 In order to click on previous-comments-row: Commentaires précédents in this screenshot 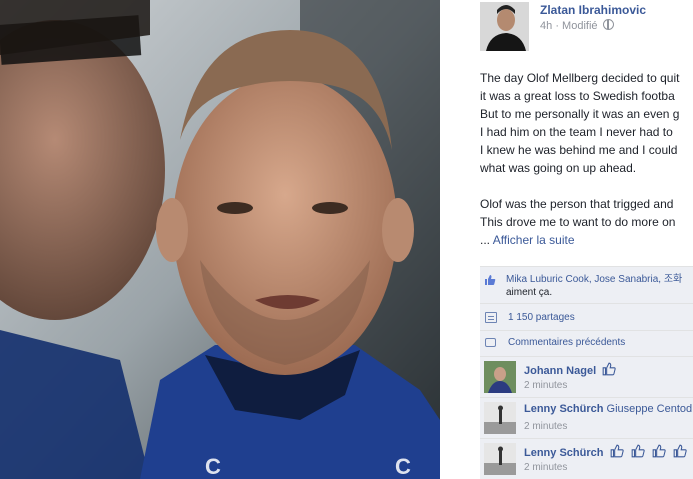, I will do `click(586, 343)`.